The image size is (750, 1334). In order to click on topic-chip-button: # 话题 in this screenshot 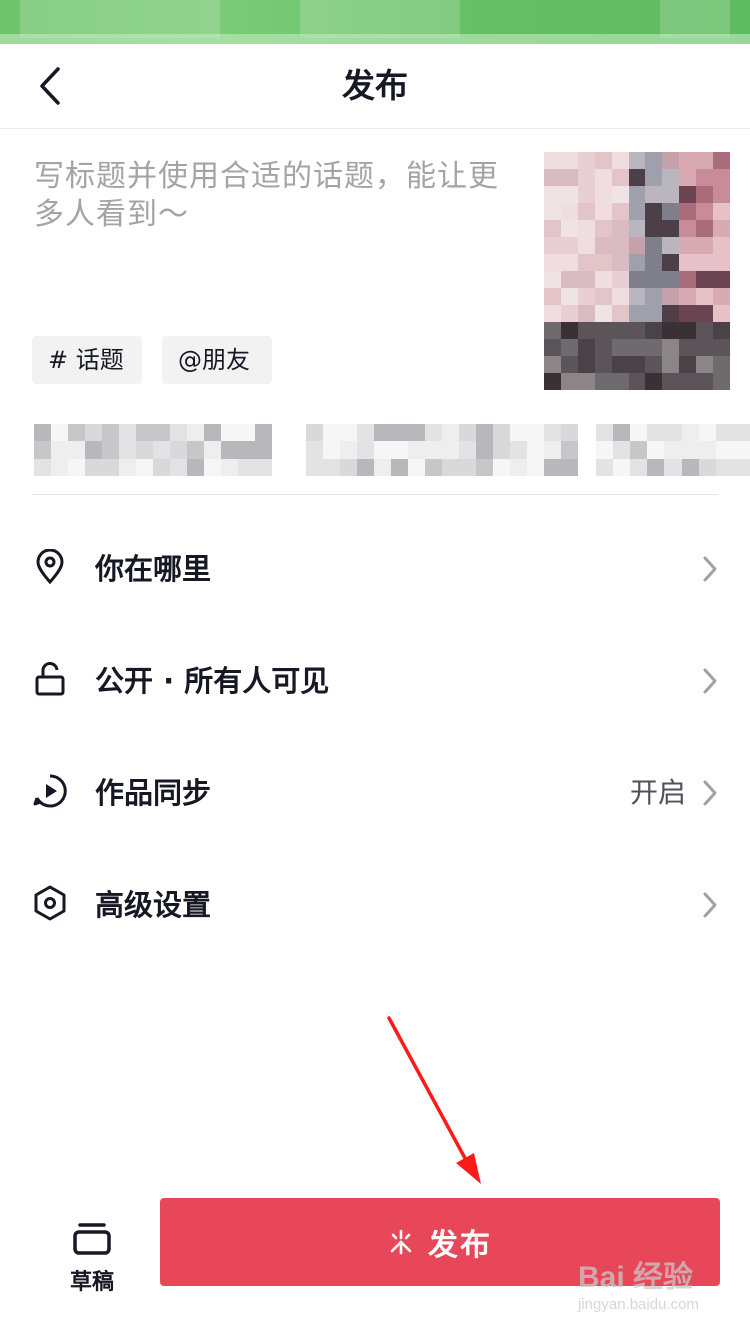, I will do `click(87, 360)`.